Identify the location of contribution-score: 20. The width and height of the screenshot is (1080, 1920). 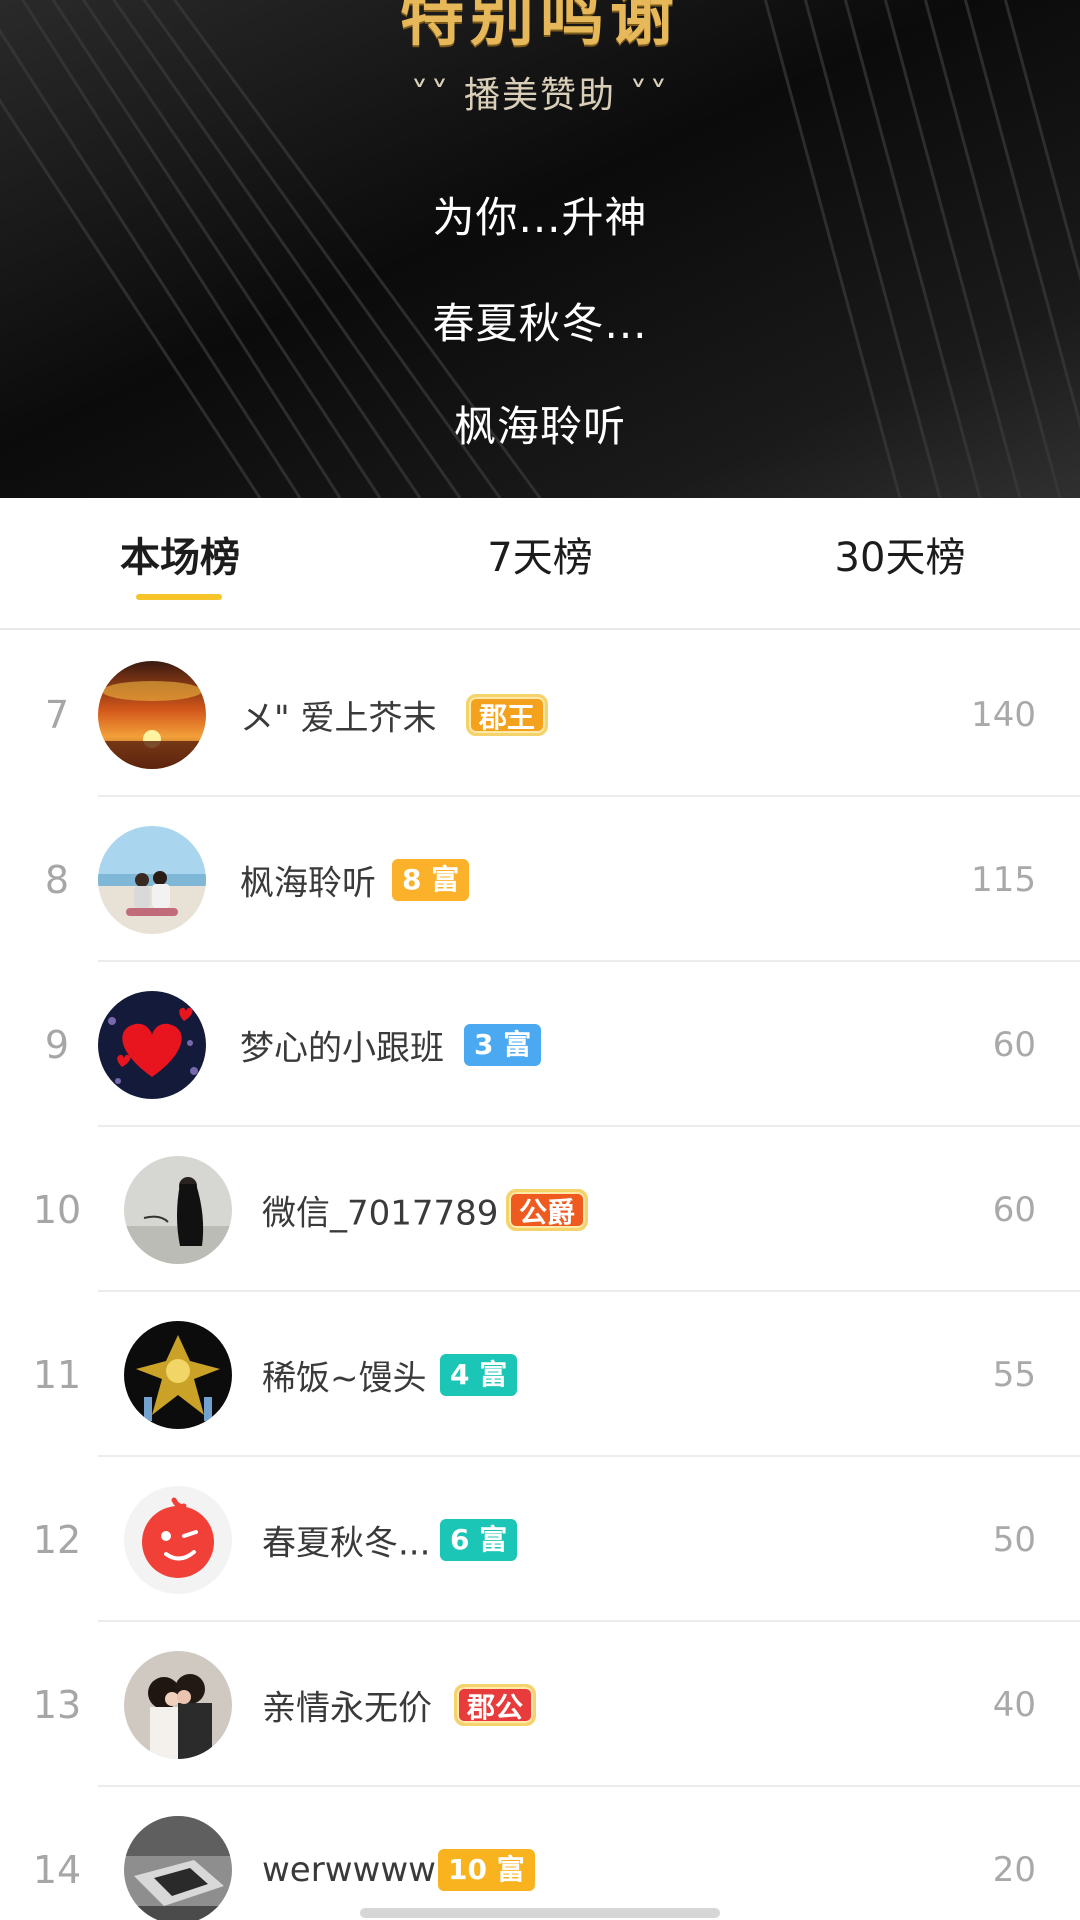
(1014, 1869).